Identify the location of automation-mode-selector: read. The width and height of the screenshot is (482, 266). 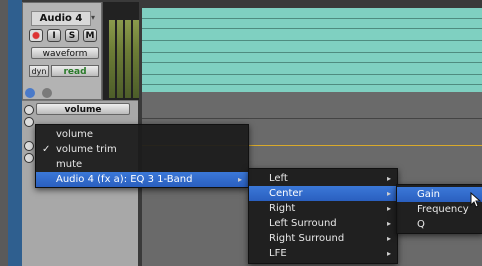
(75, 71).